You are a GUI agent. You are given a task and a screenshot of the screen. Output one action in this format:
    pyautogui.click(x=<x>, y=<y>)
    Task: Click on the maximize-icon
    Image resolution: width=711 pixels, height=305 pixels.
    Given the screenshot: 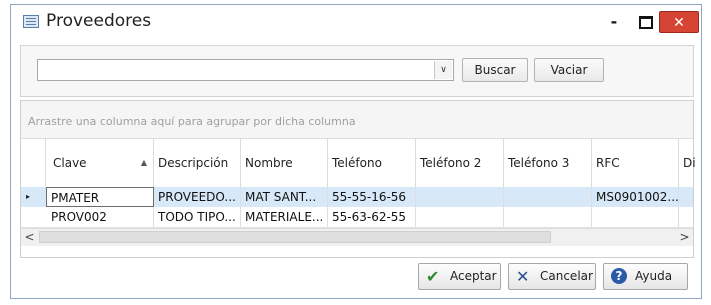 What is the action you would take?
    pyautogui.click(x=646, y=22)
    